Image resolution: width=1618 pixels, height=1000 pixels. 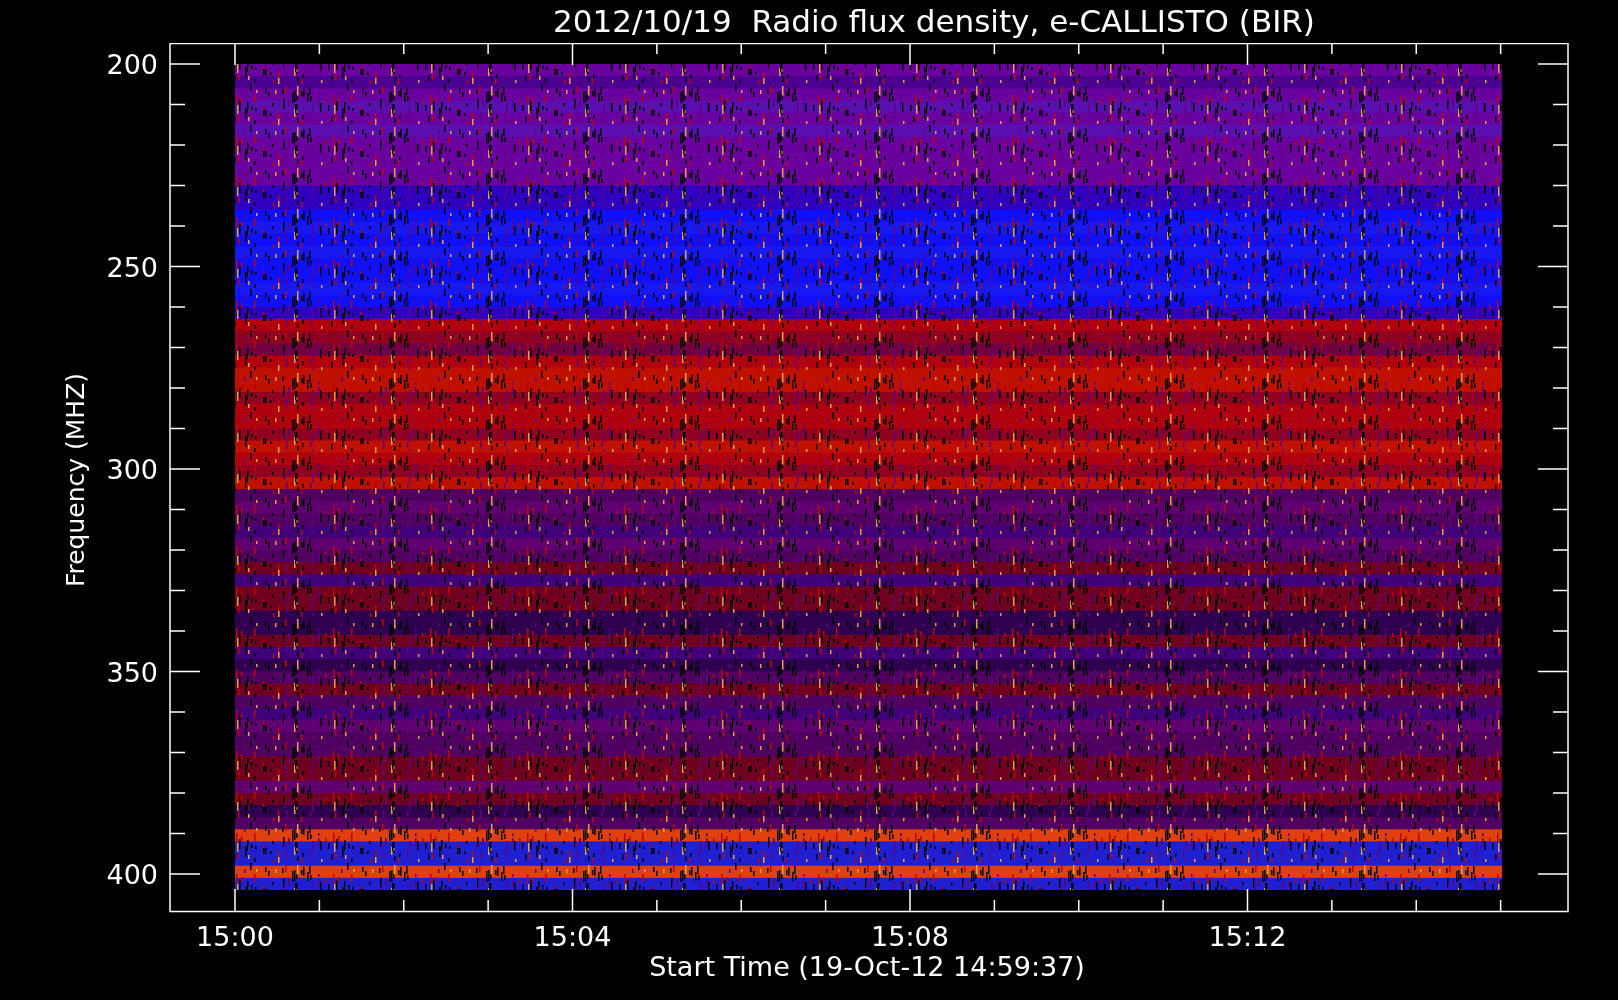 I want to click on y-tick-label: 350, so click(x=132, y=672).